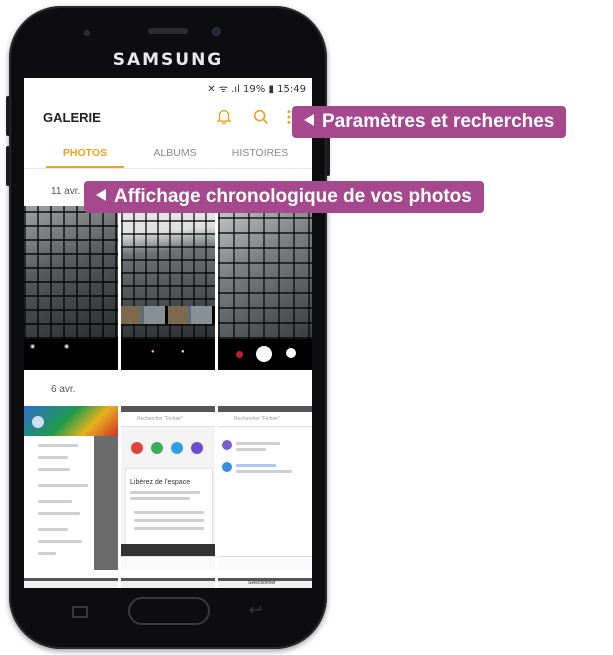 Image resolution: width=613 pixels, height=655 pixels. Describe the element at coordinates (169, 509) in the screenshot. I see `card: Libérez de l'espace` at that location.